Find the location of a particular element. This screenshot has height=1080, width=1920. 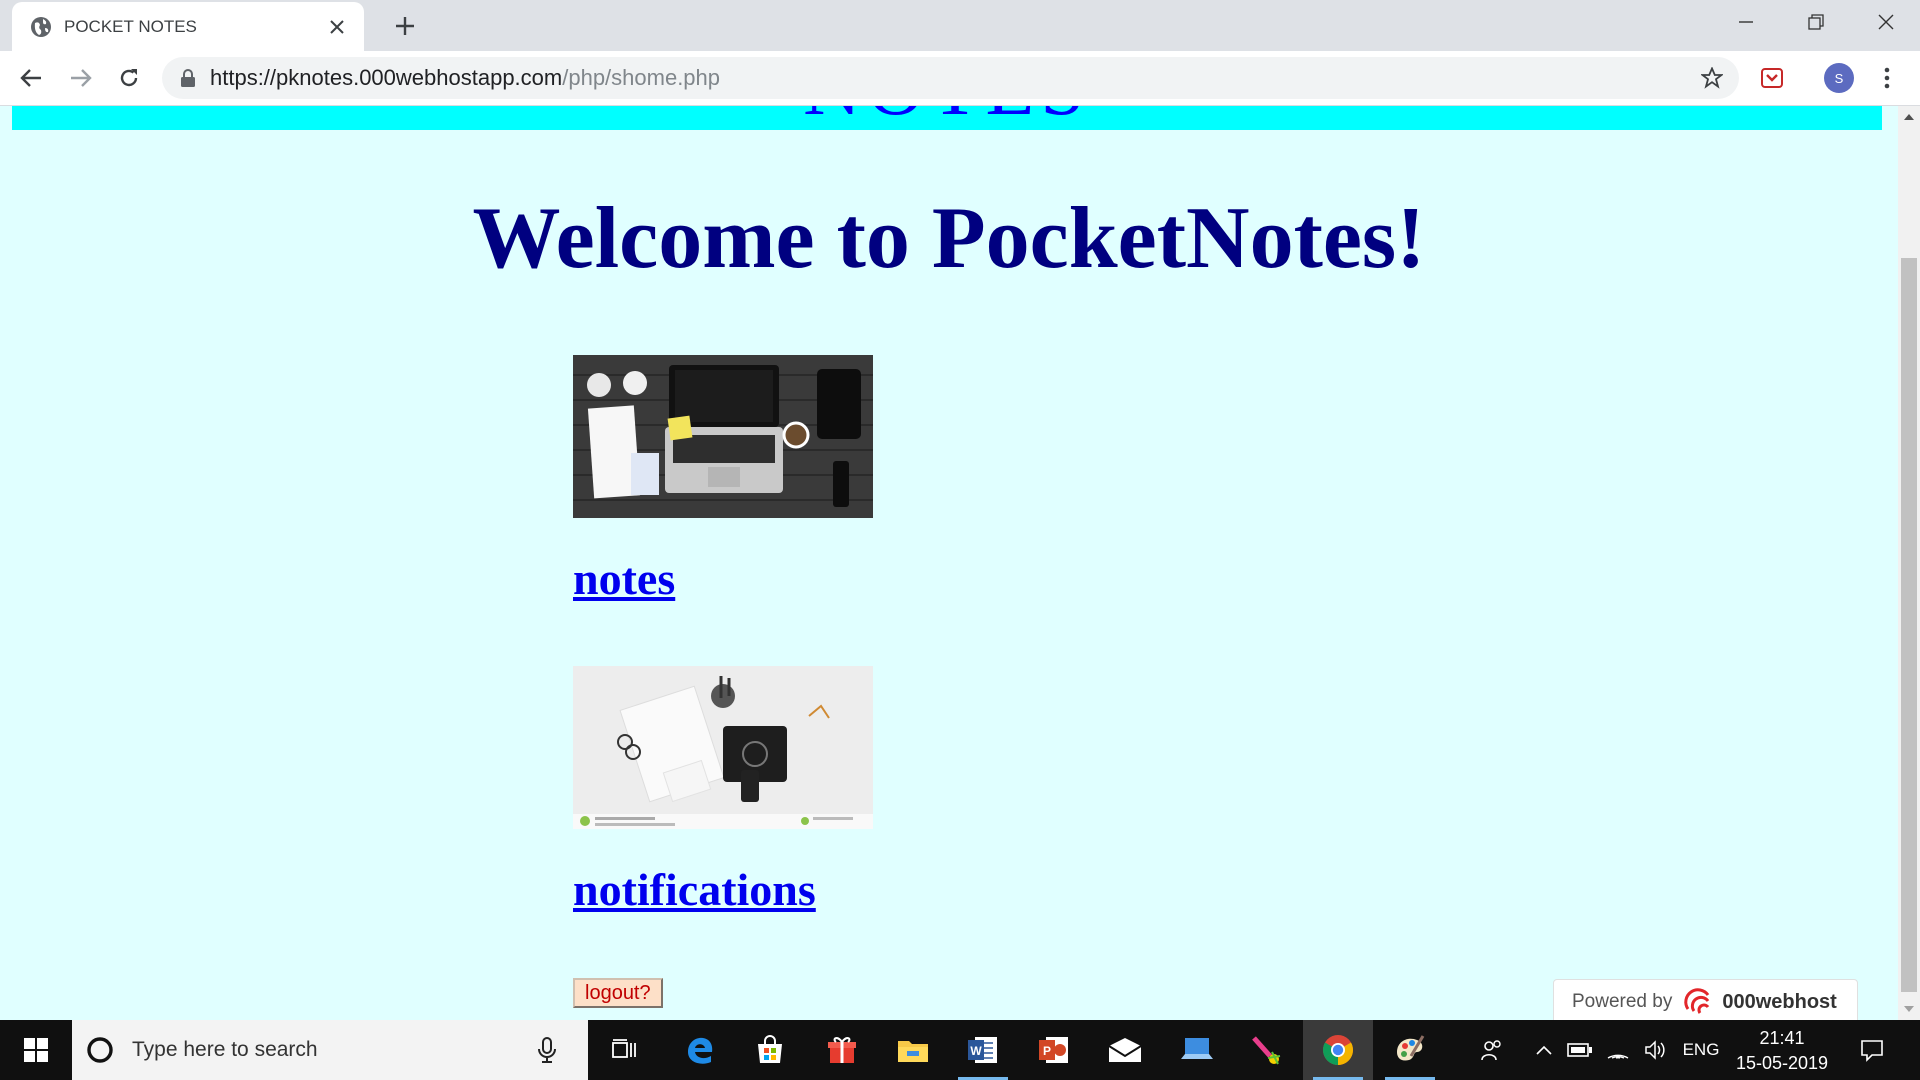

people-icon is located at coordinates (1492, 1050).